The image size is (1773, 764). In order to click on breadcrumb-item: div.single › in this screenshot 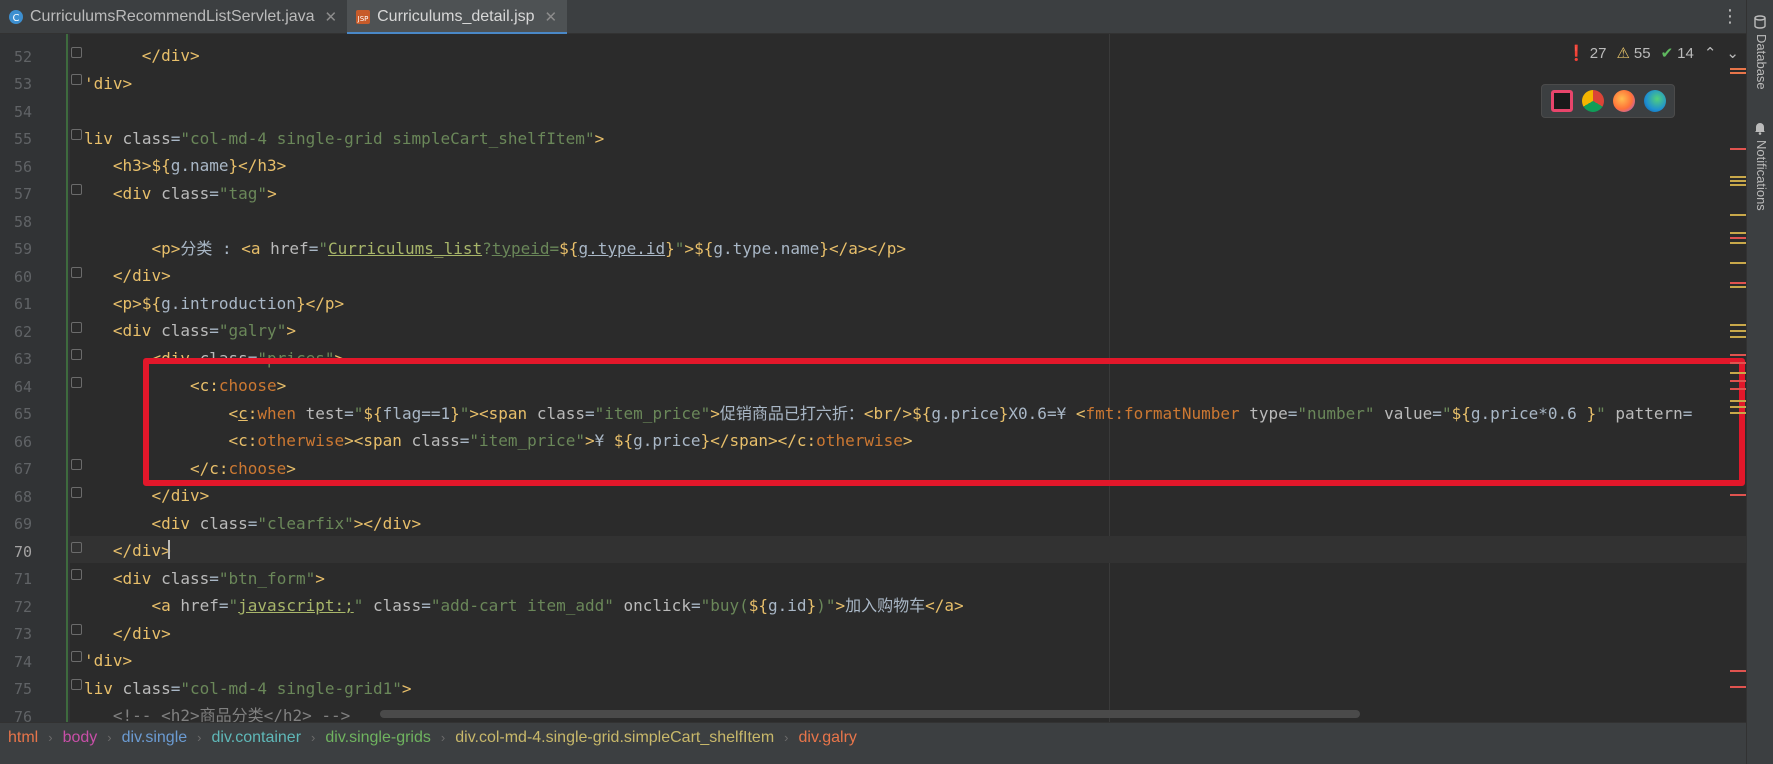, I will do `click(167, 738)`.